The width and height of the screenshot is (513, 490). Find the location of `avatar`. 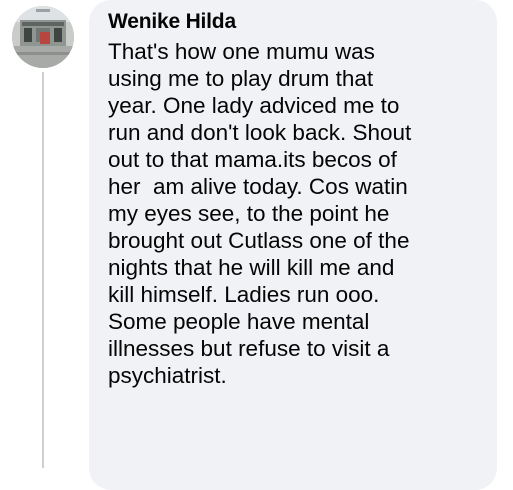

avatar is located at coordinates (43, 37).